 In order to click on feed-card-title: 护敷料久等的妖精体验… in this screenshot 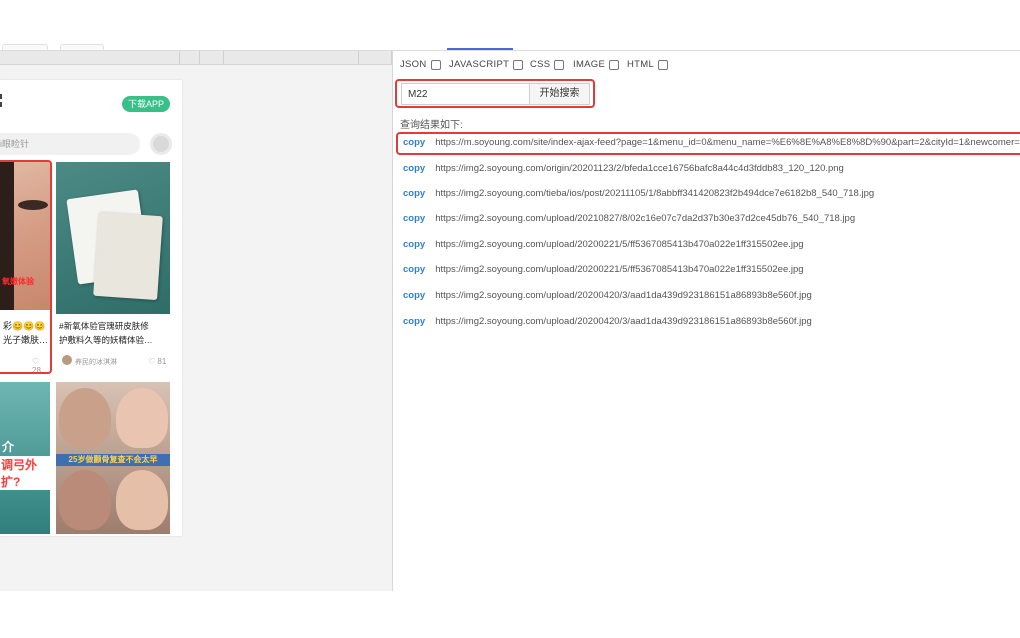, I will do `click(106, 340)`.